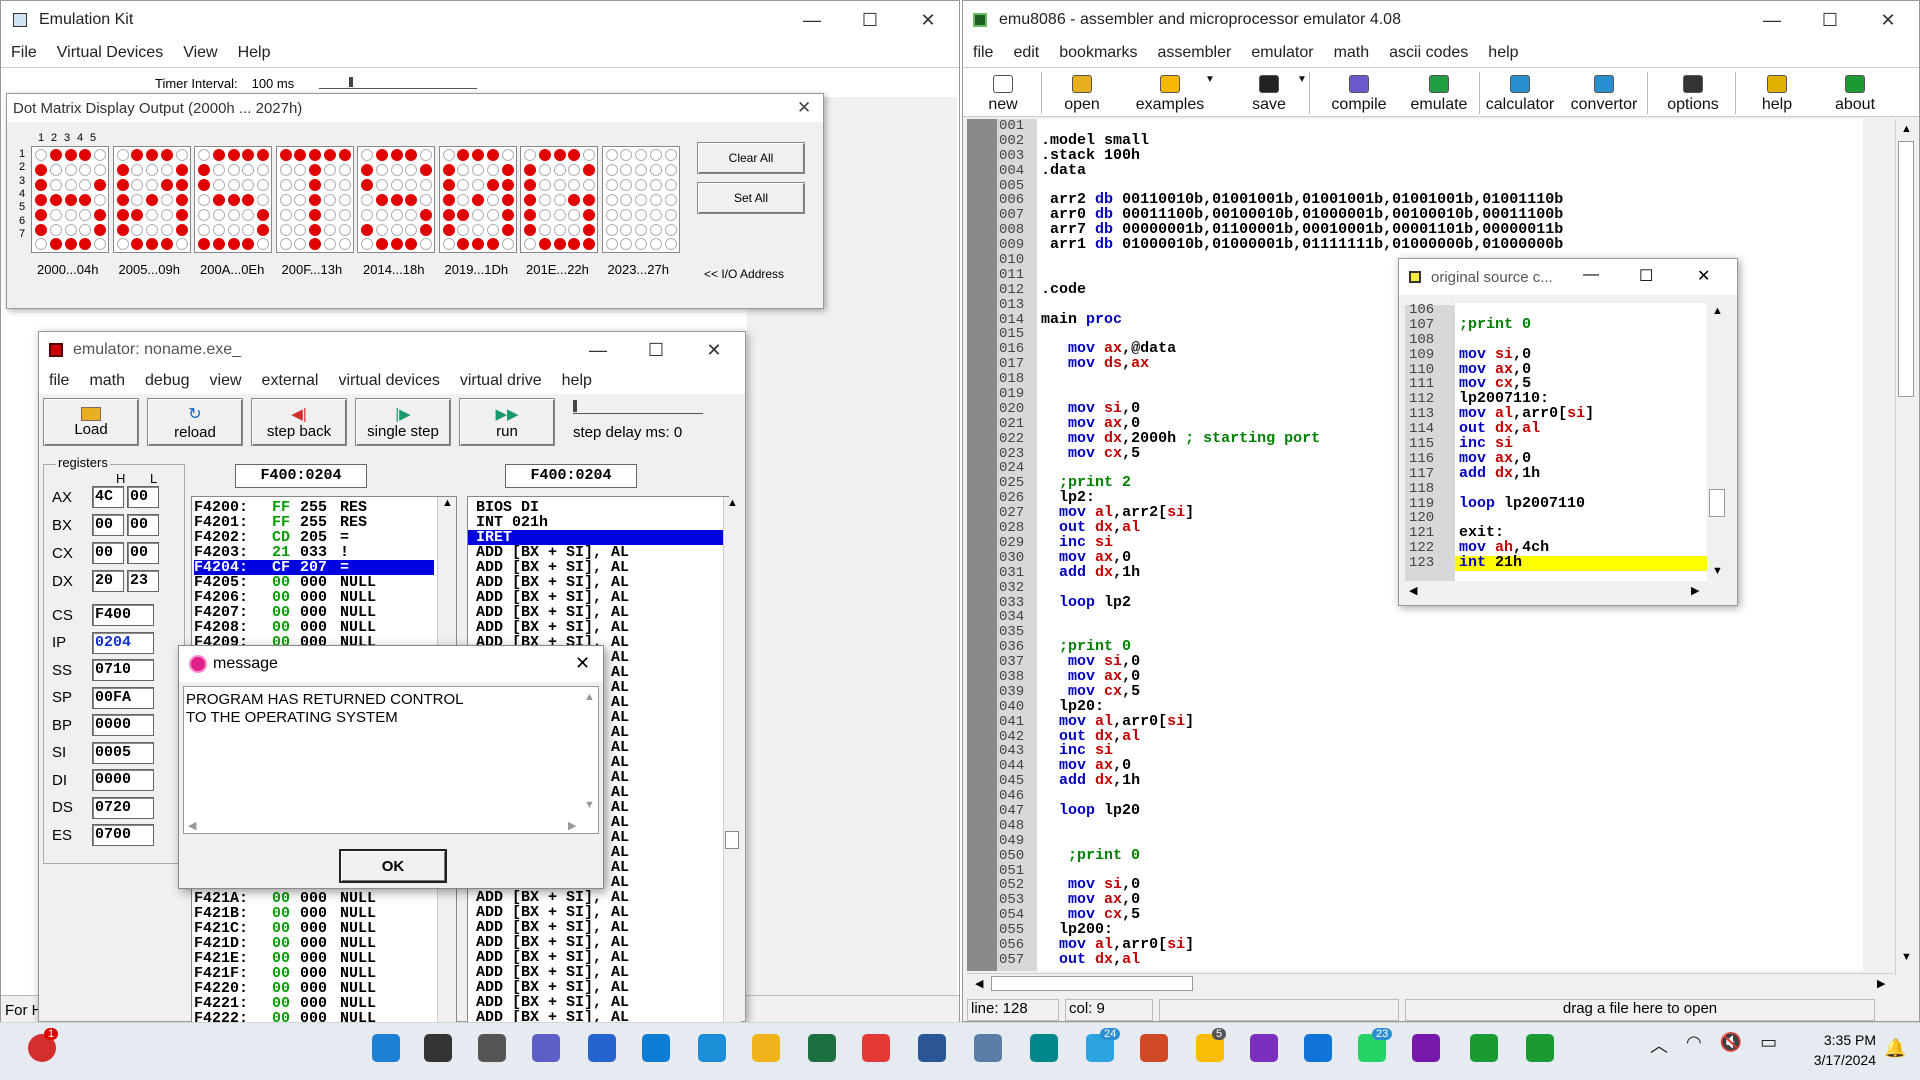  I want to click on source-titlebar: original source c... — ☐ ✕, so click(1568, 277).